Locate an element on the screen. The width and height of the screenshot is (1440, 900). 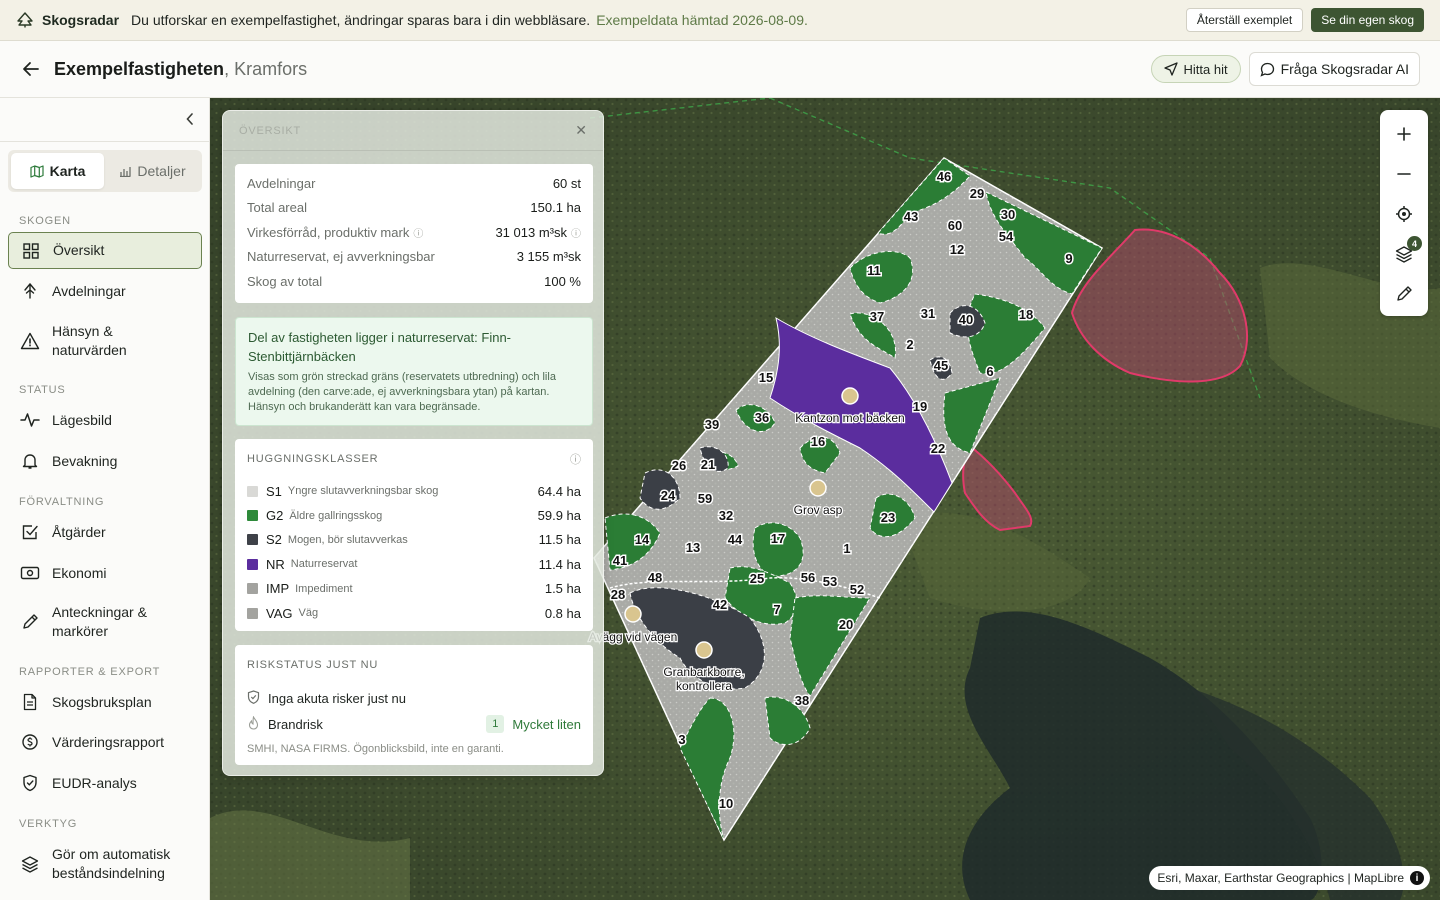
sidebar-item-auto-division: Gör om automatisk beståndsindelning is located at coordinates (105, 864).